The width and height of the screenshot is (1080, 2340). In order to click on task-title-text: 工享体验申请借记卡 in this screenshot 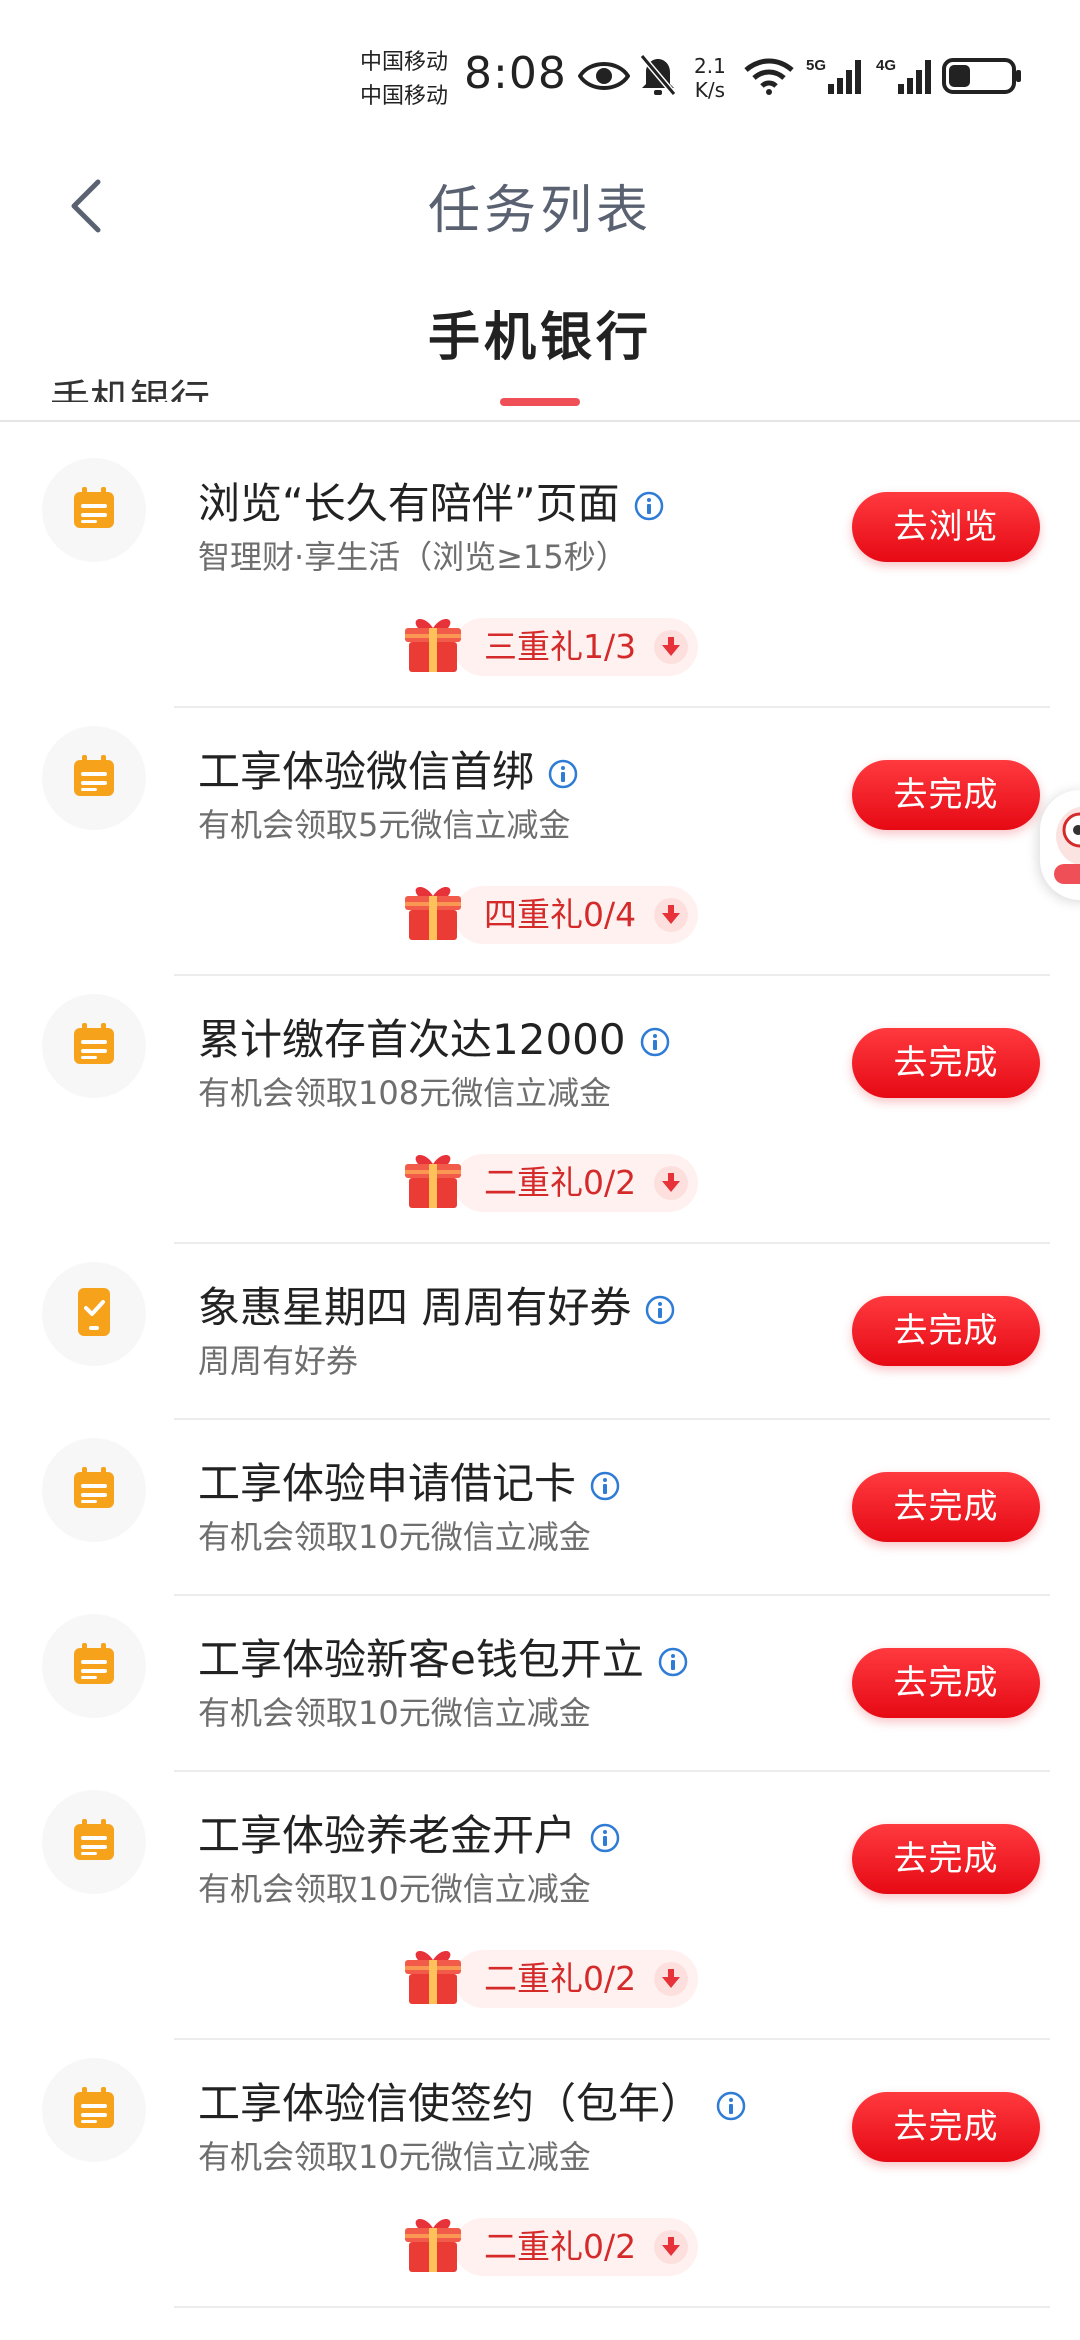, I will do `click(387, 1483)`.